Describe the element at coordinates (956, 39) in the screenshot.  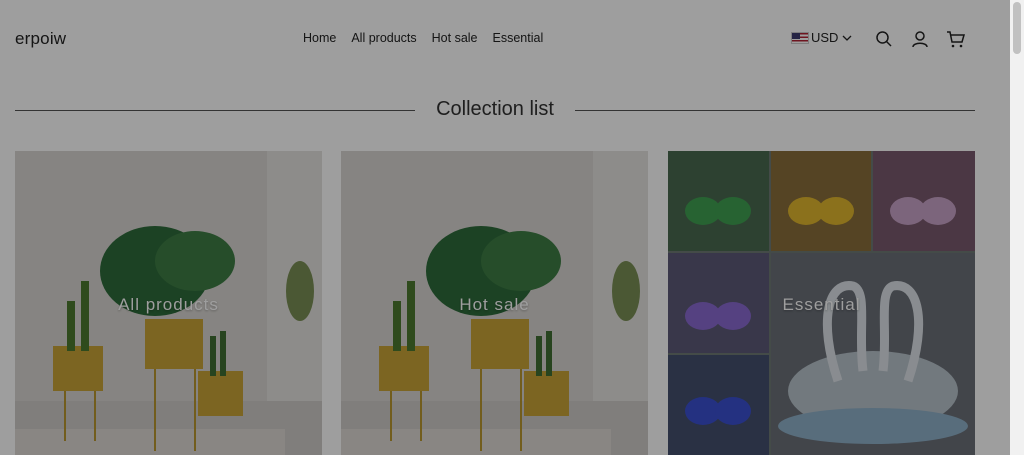
I see `cart-icon` at that location.